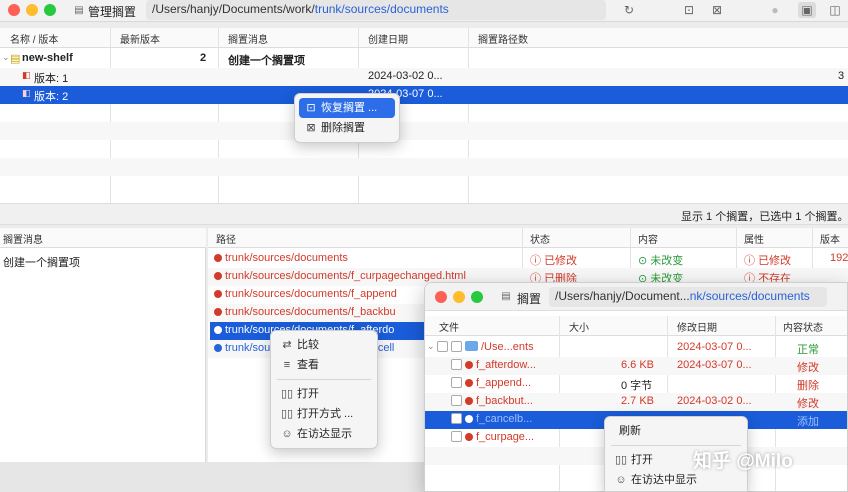  Describe the element at coordinates (308, 394) in the screenshot. I see `menu-item-label: 打开` at that location.